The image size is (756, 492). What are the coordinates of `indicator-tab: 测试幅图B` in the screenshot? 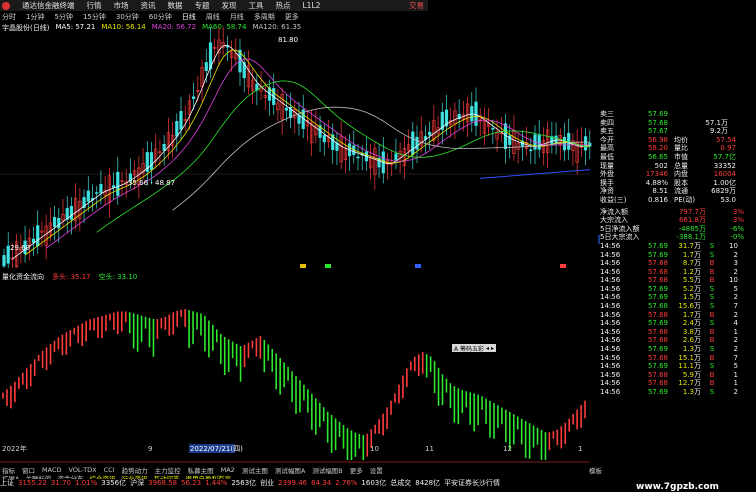 It's located at (327, 470).